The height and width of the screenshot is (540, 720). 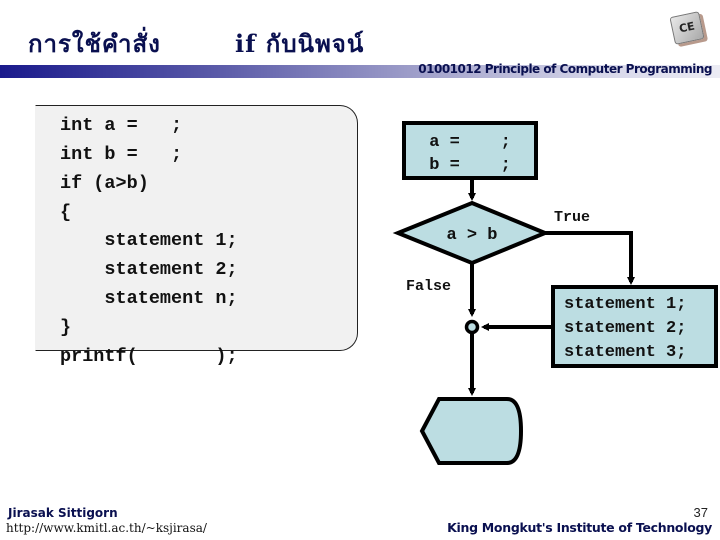 I want to click on statement-line: statement 1;, so click(x=625, y=304).